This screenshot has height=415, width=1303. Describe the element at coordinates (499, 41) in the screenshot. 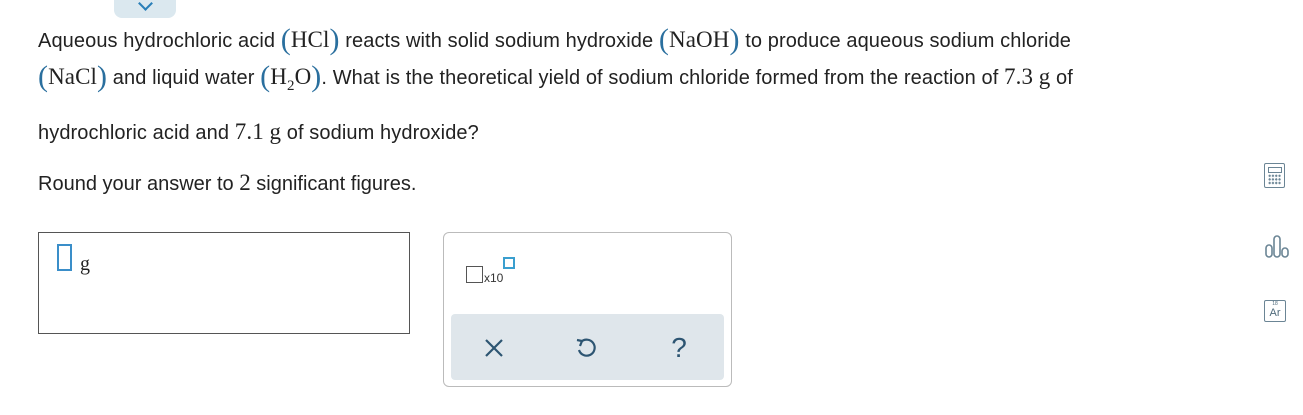

I see `question-text-fragment: reacts with solid sodium hydroxide` at that location.